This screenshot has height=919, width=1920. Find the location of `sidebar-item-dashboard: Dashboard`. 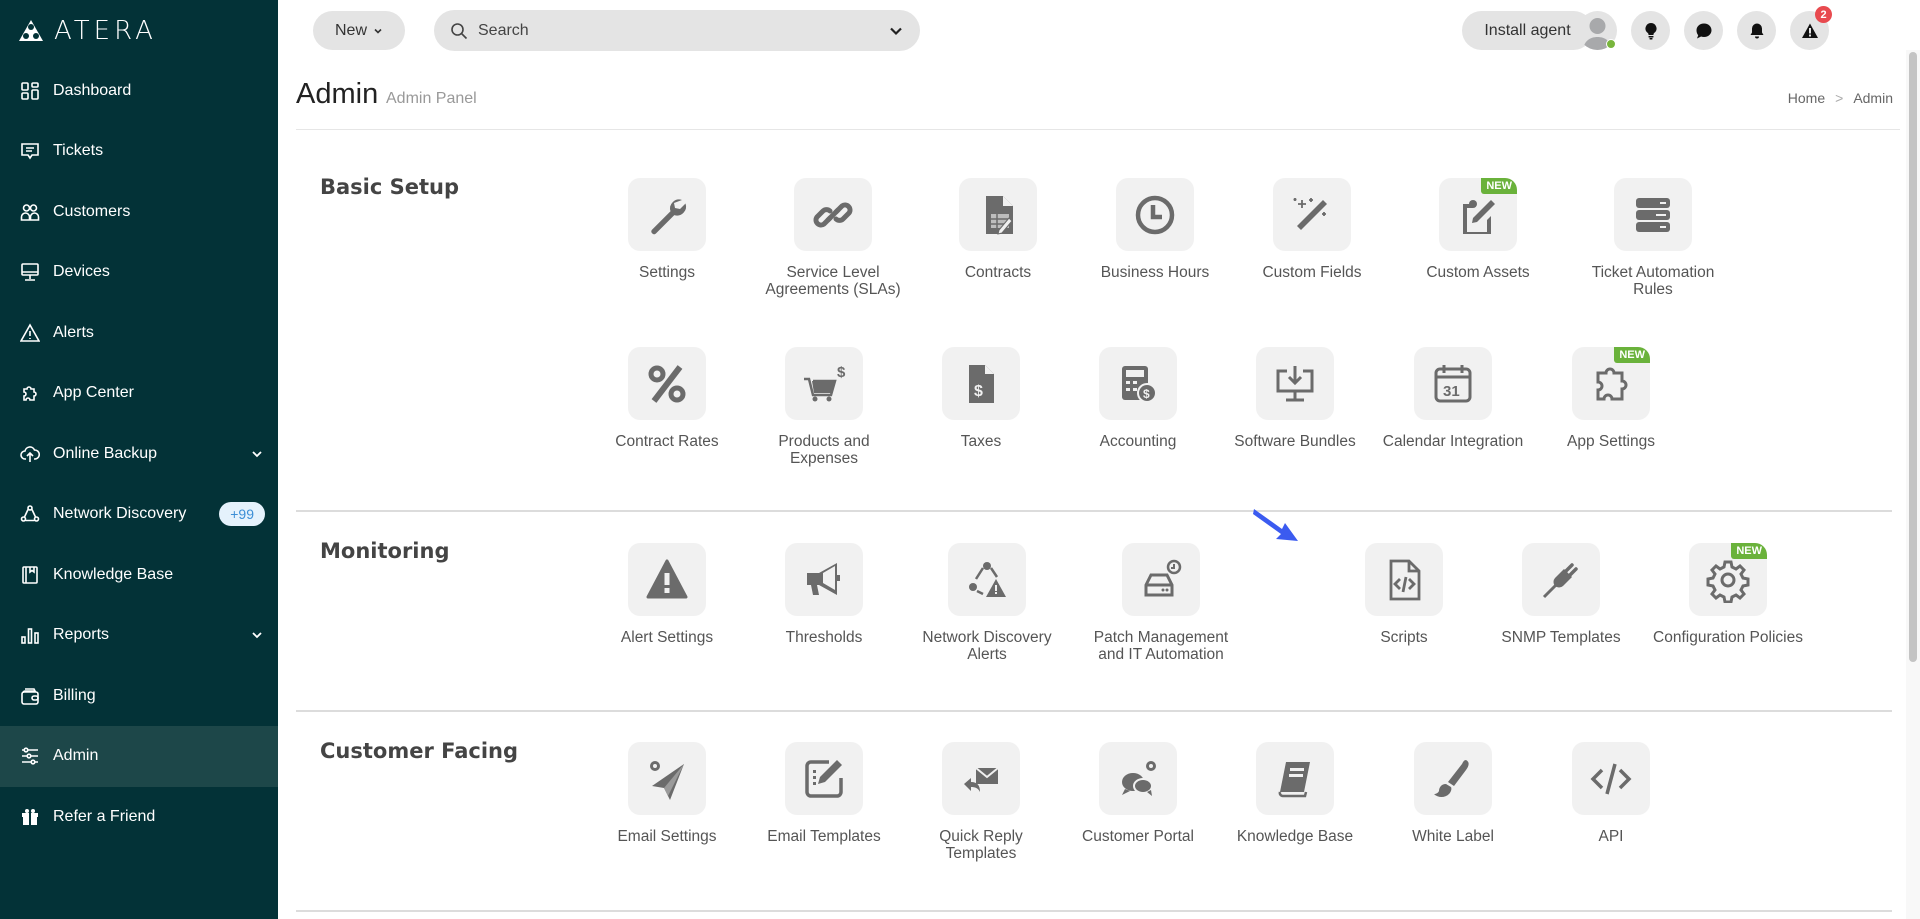

sidebar-item-dashboard: Dashboard is located at coordinates (139, 91).